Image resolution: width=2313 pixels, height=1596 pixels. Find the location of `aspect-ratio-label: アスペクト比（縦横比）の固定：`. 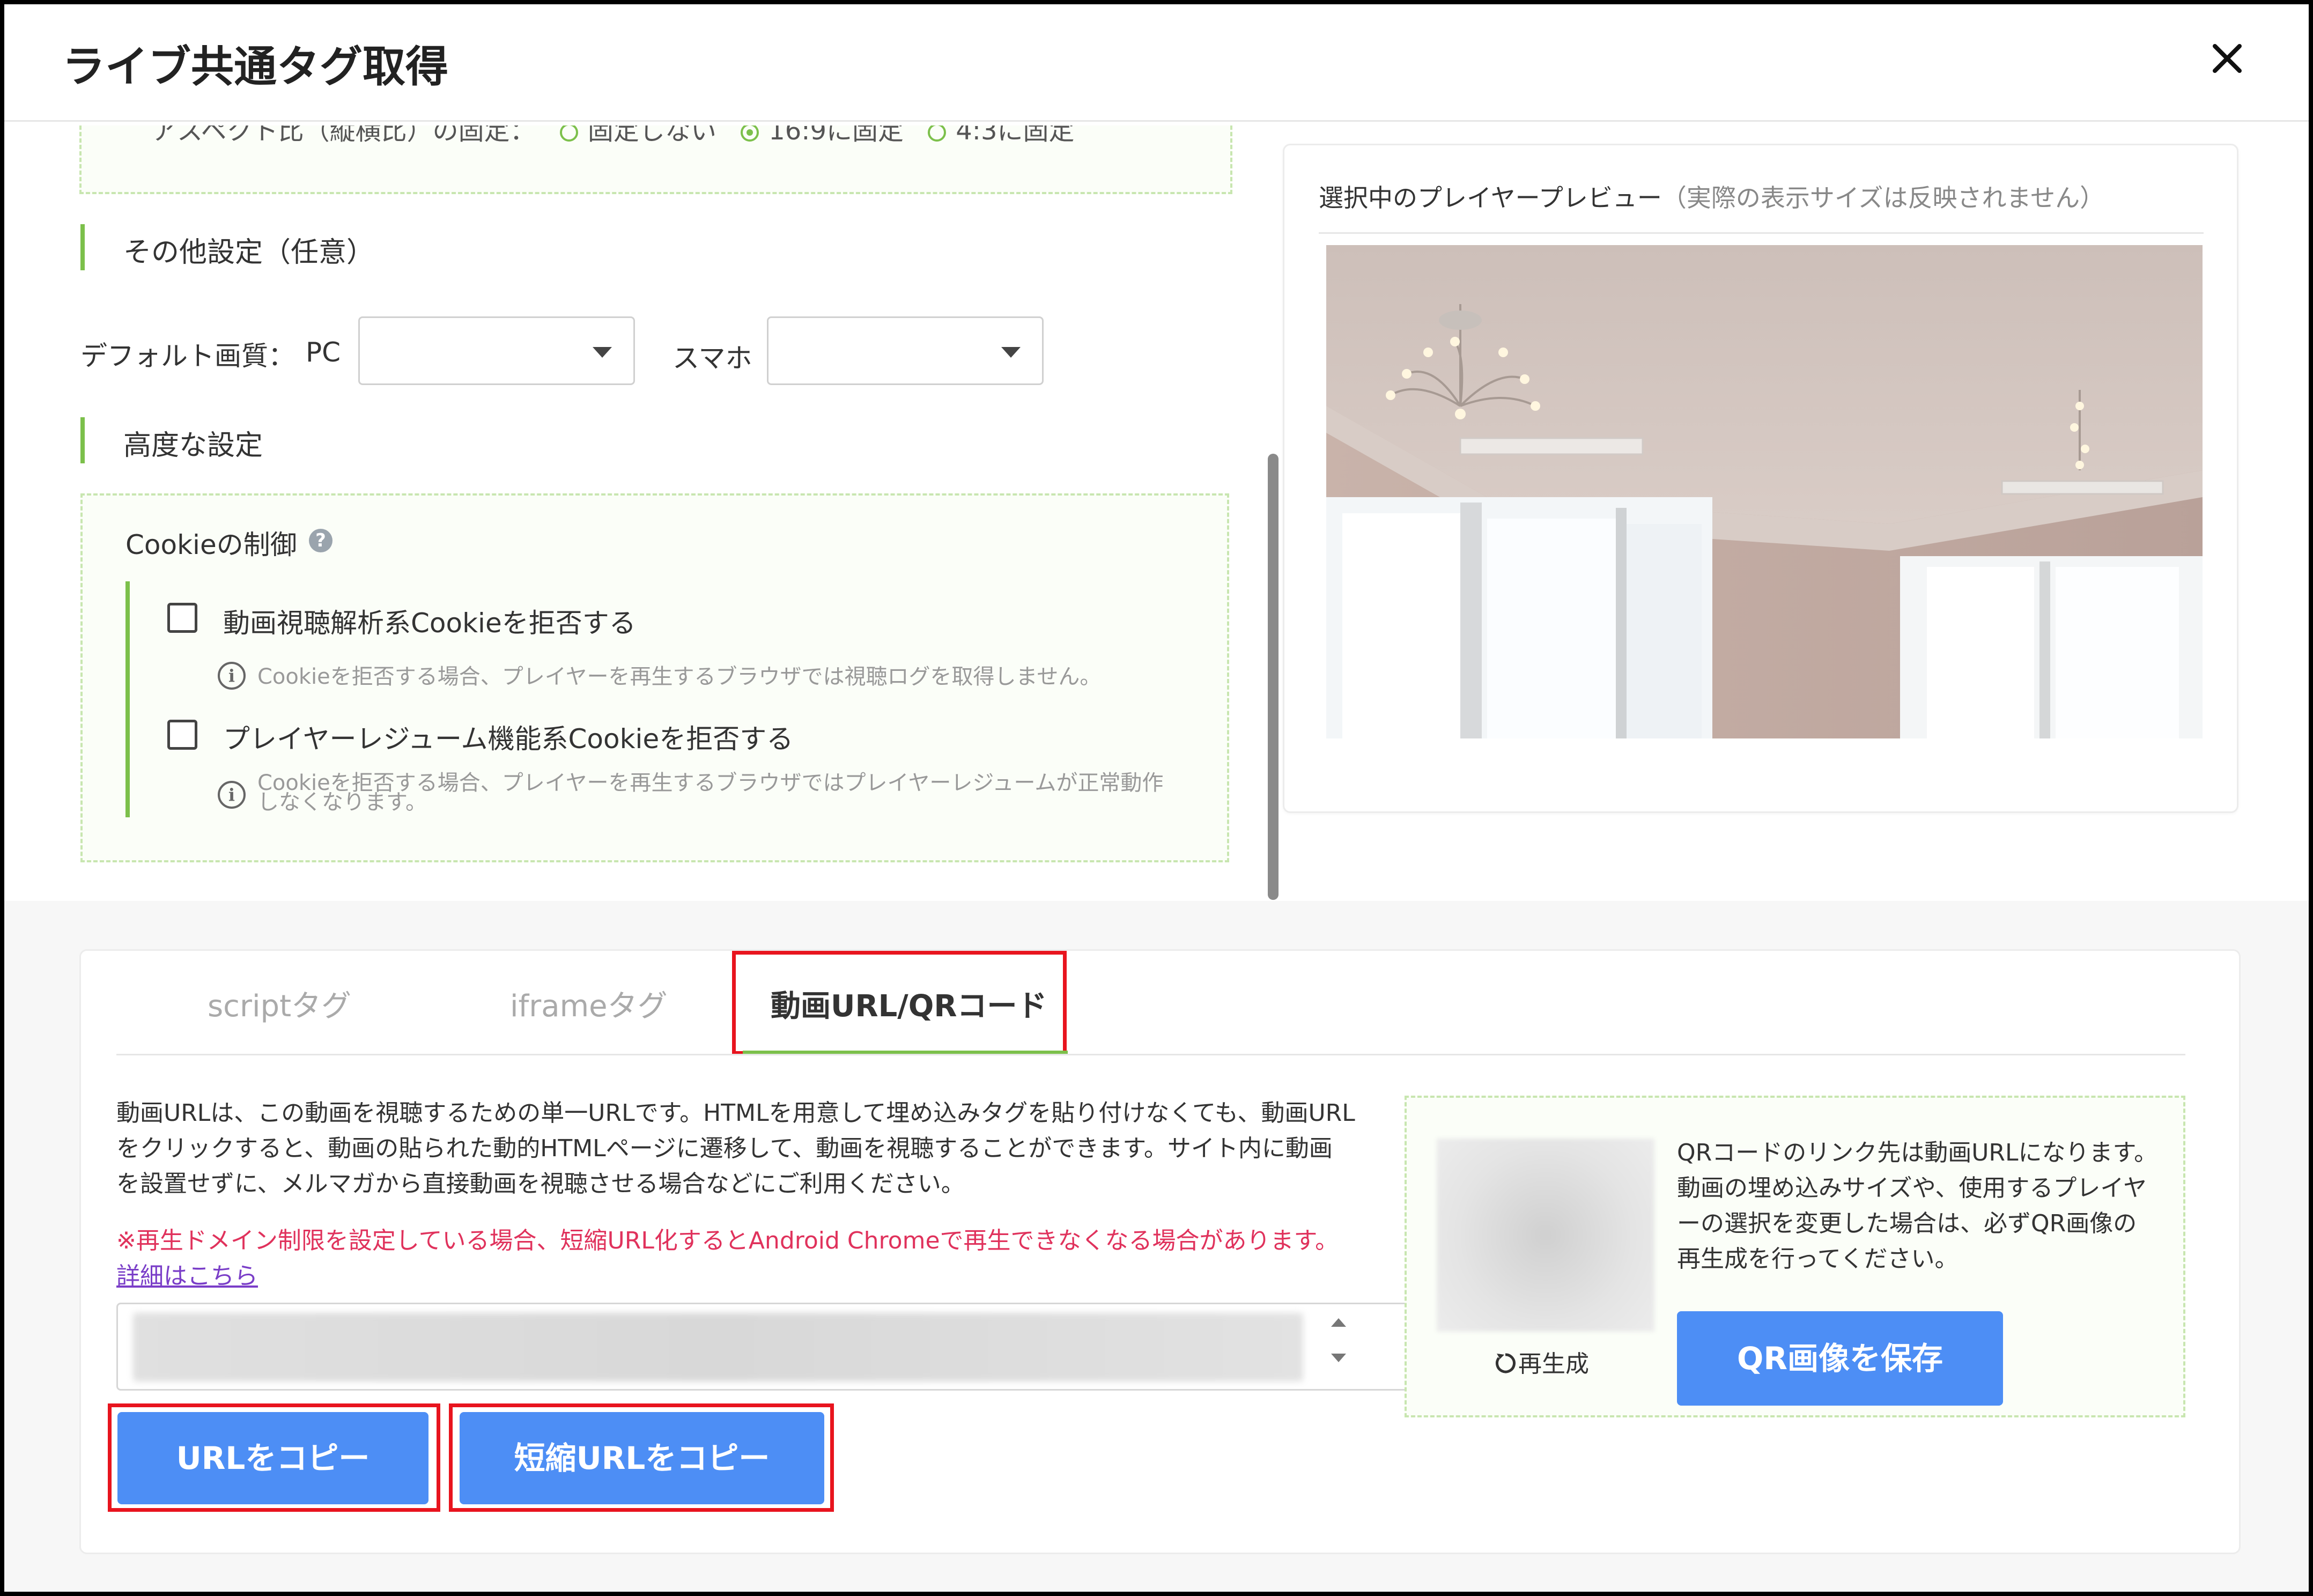

aspect-ratio-label: アスペクト比（縦横比）の固定： is located at coordinates (344, 135).